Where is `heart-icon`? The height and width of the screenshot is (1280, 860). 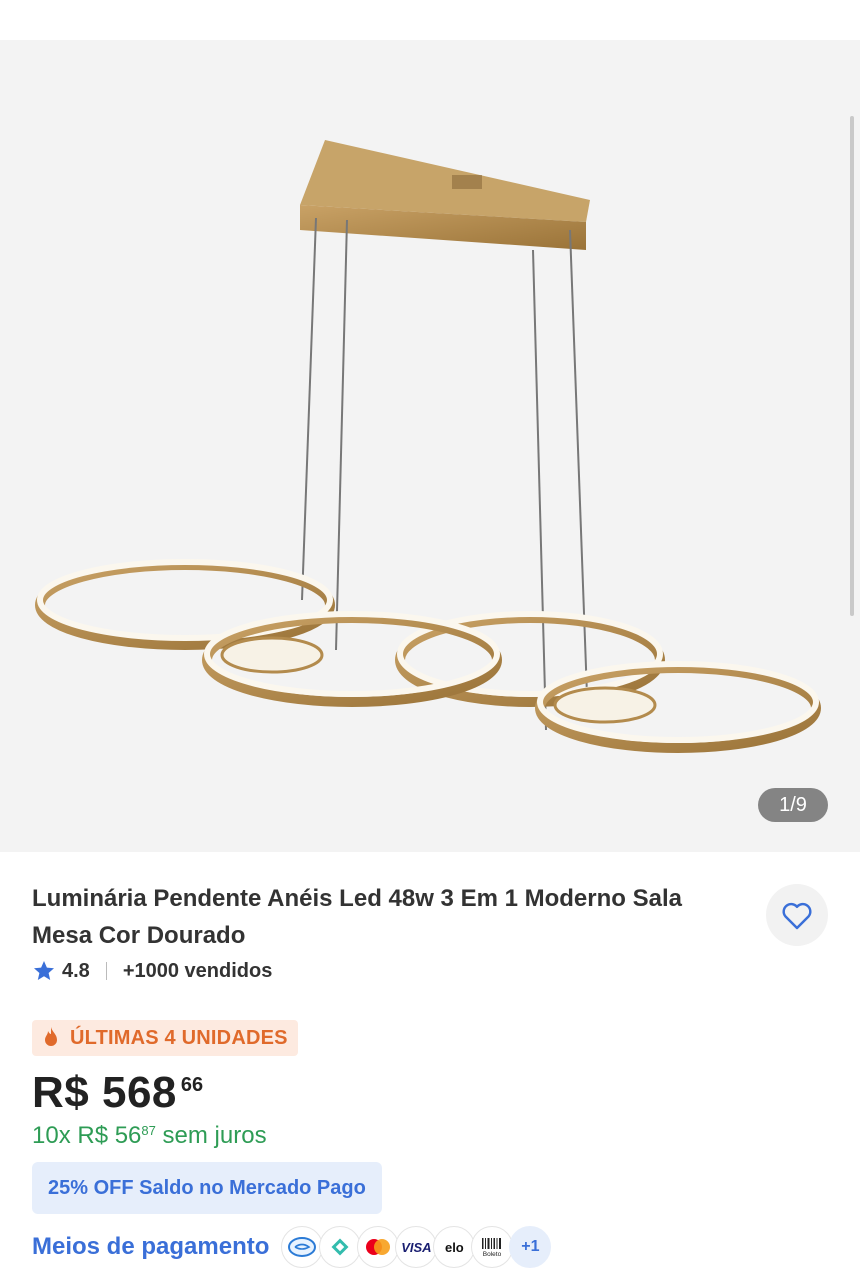
heart-icon is located at coordinates (797, 916).